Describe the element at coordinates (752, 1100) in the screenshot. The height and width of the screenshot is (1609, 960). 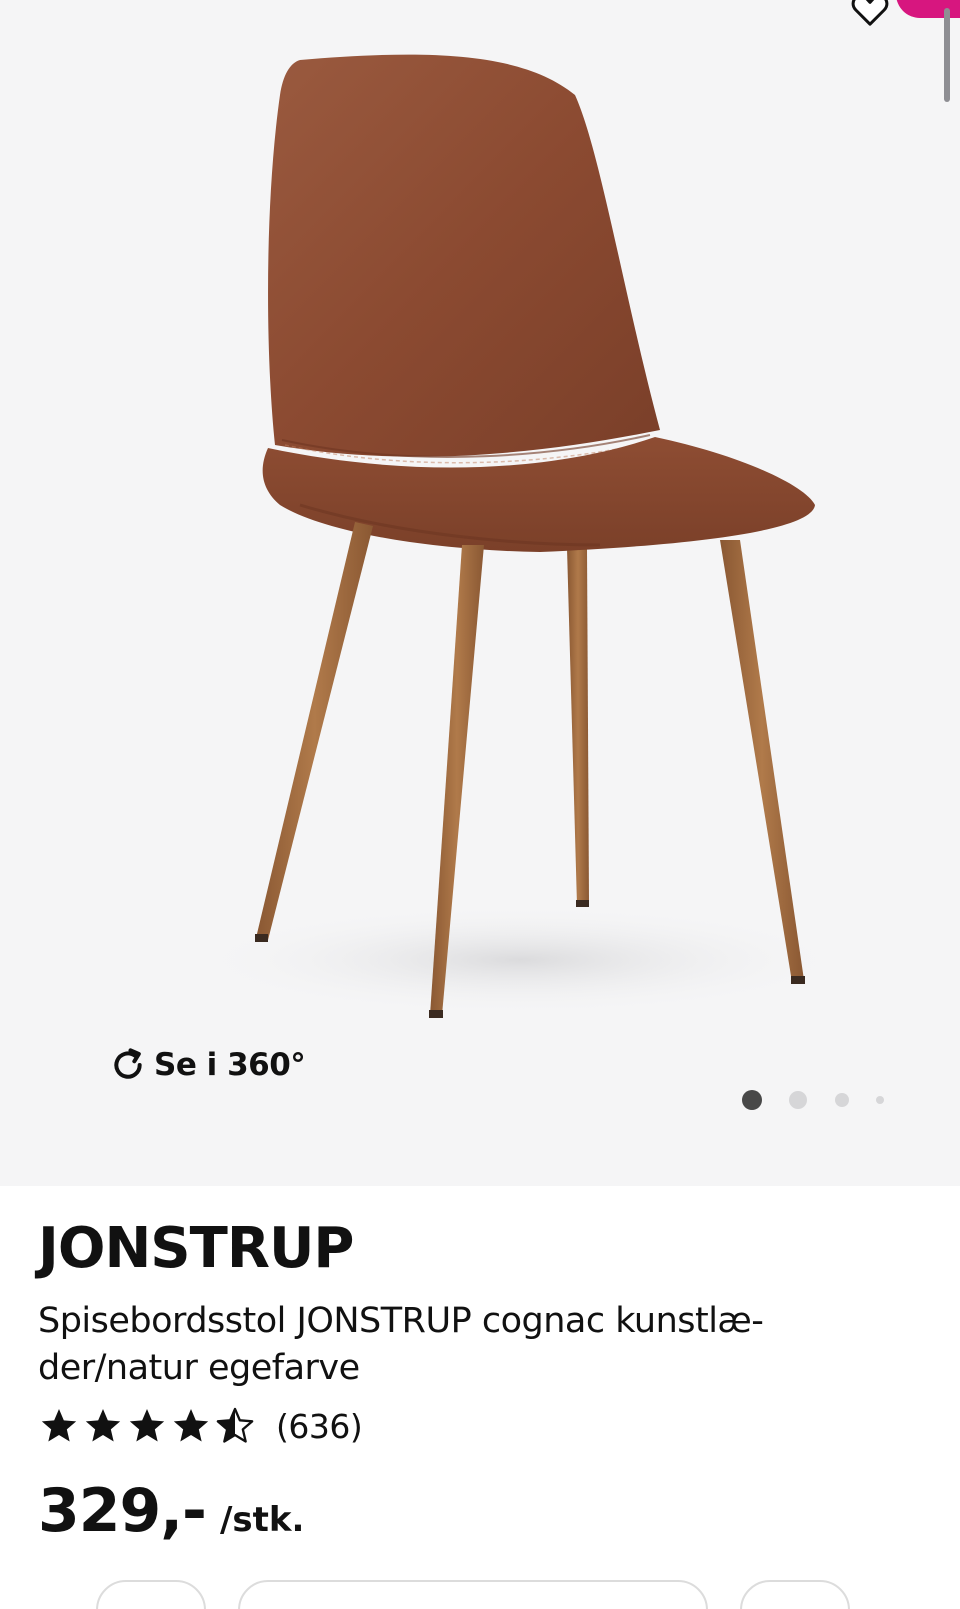
I see `carousel-dot-active` at that location.